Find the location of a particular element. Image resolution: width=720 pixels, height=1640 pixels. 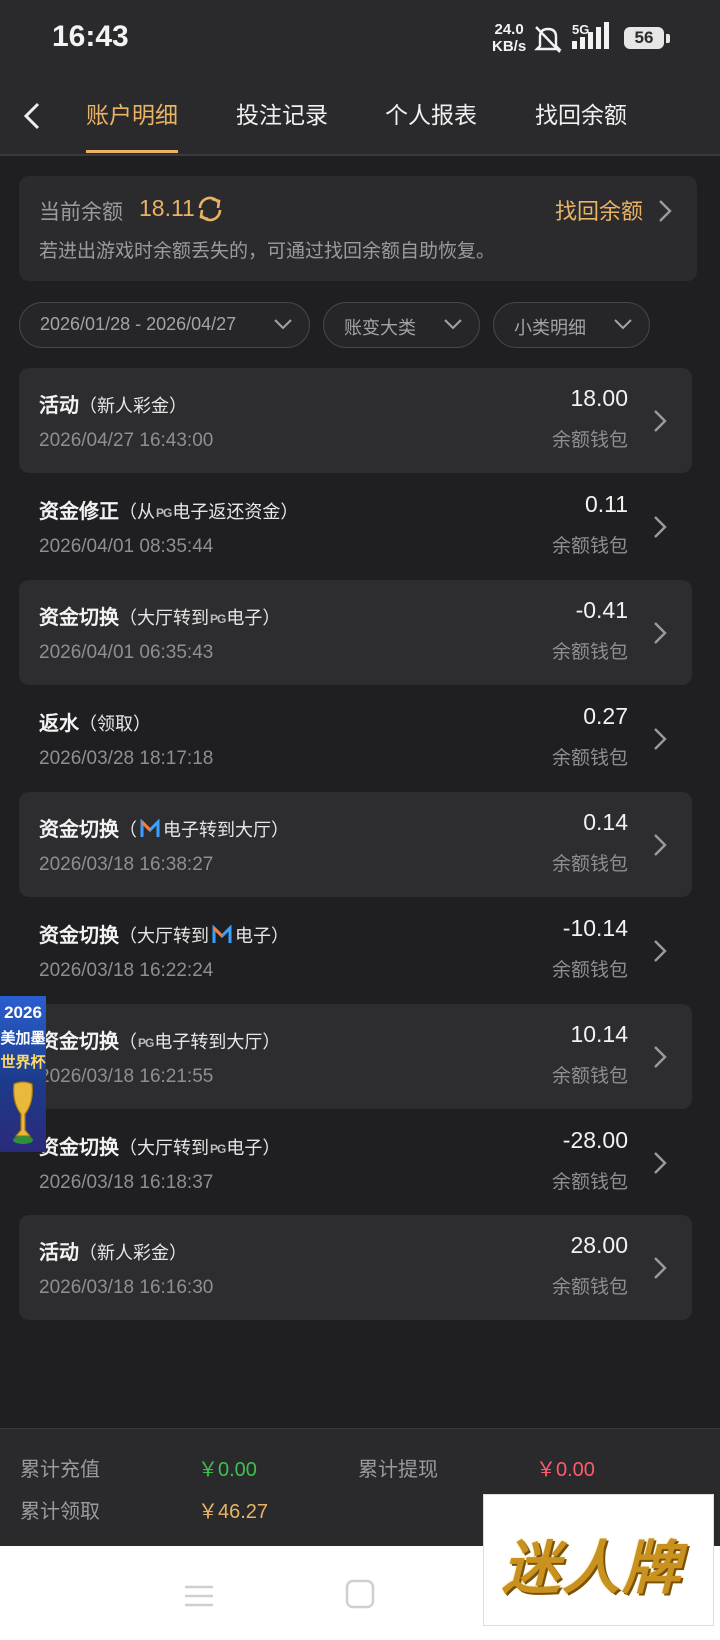

total-withdraw-label: 累计提现 is located at coordinates (398, 1470).